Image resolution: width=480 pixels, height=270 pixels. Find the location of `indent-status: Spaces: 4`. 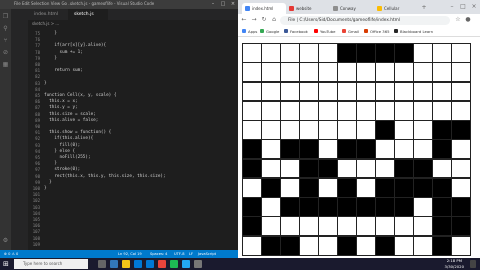

indent-status: Spaces: 4 is located at coordinates (158, 254).